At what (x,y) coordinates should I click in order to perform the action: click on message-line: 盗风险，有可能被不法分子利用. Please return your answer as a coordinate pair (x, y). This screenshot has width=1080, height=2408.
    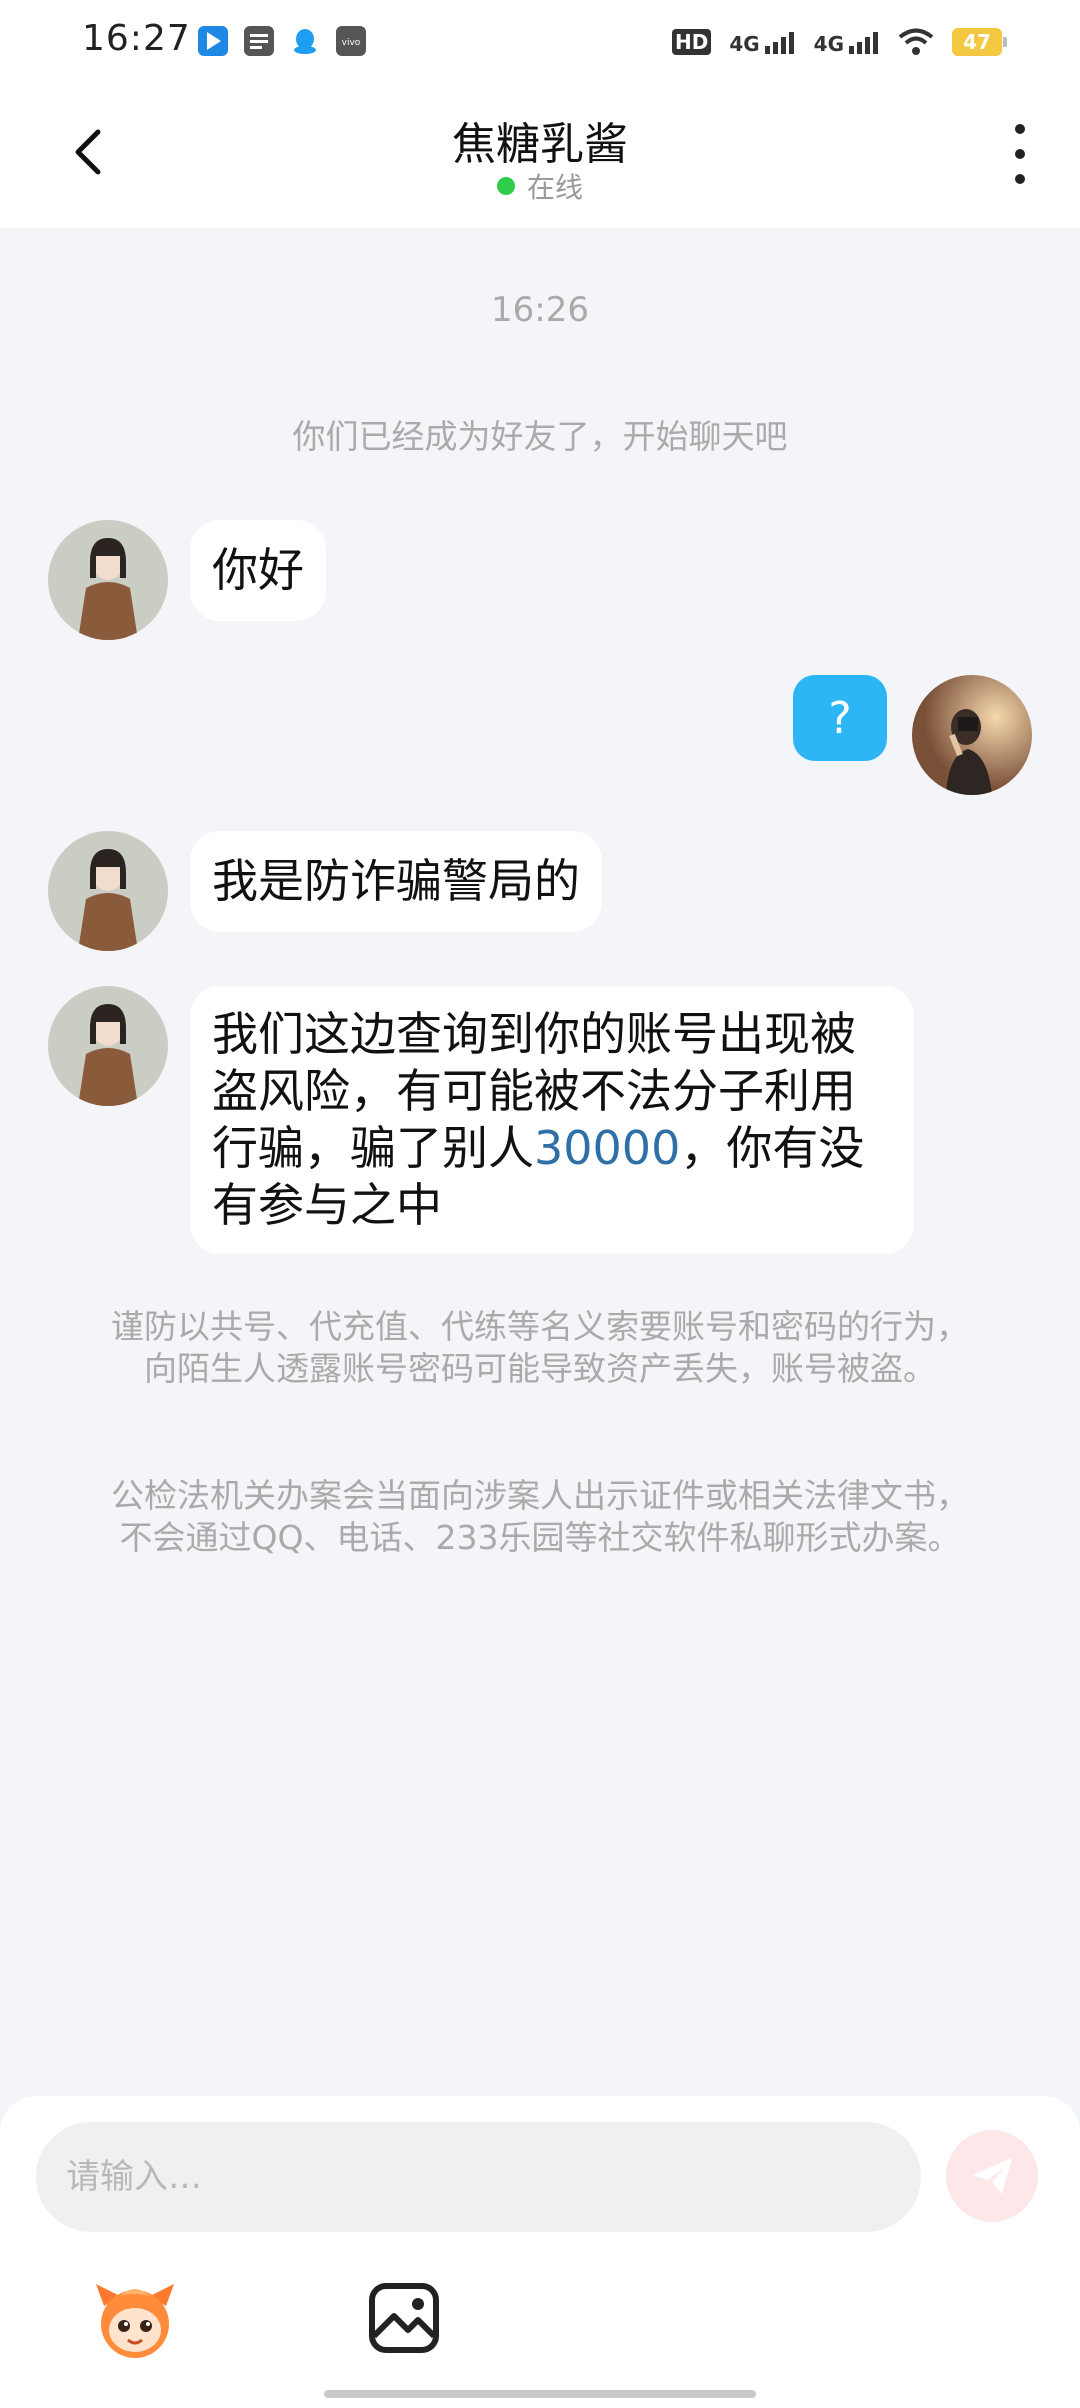
    Looking at the image, I should click on (534, 1091).